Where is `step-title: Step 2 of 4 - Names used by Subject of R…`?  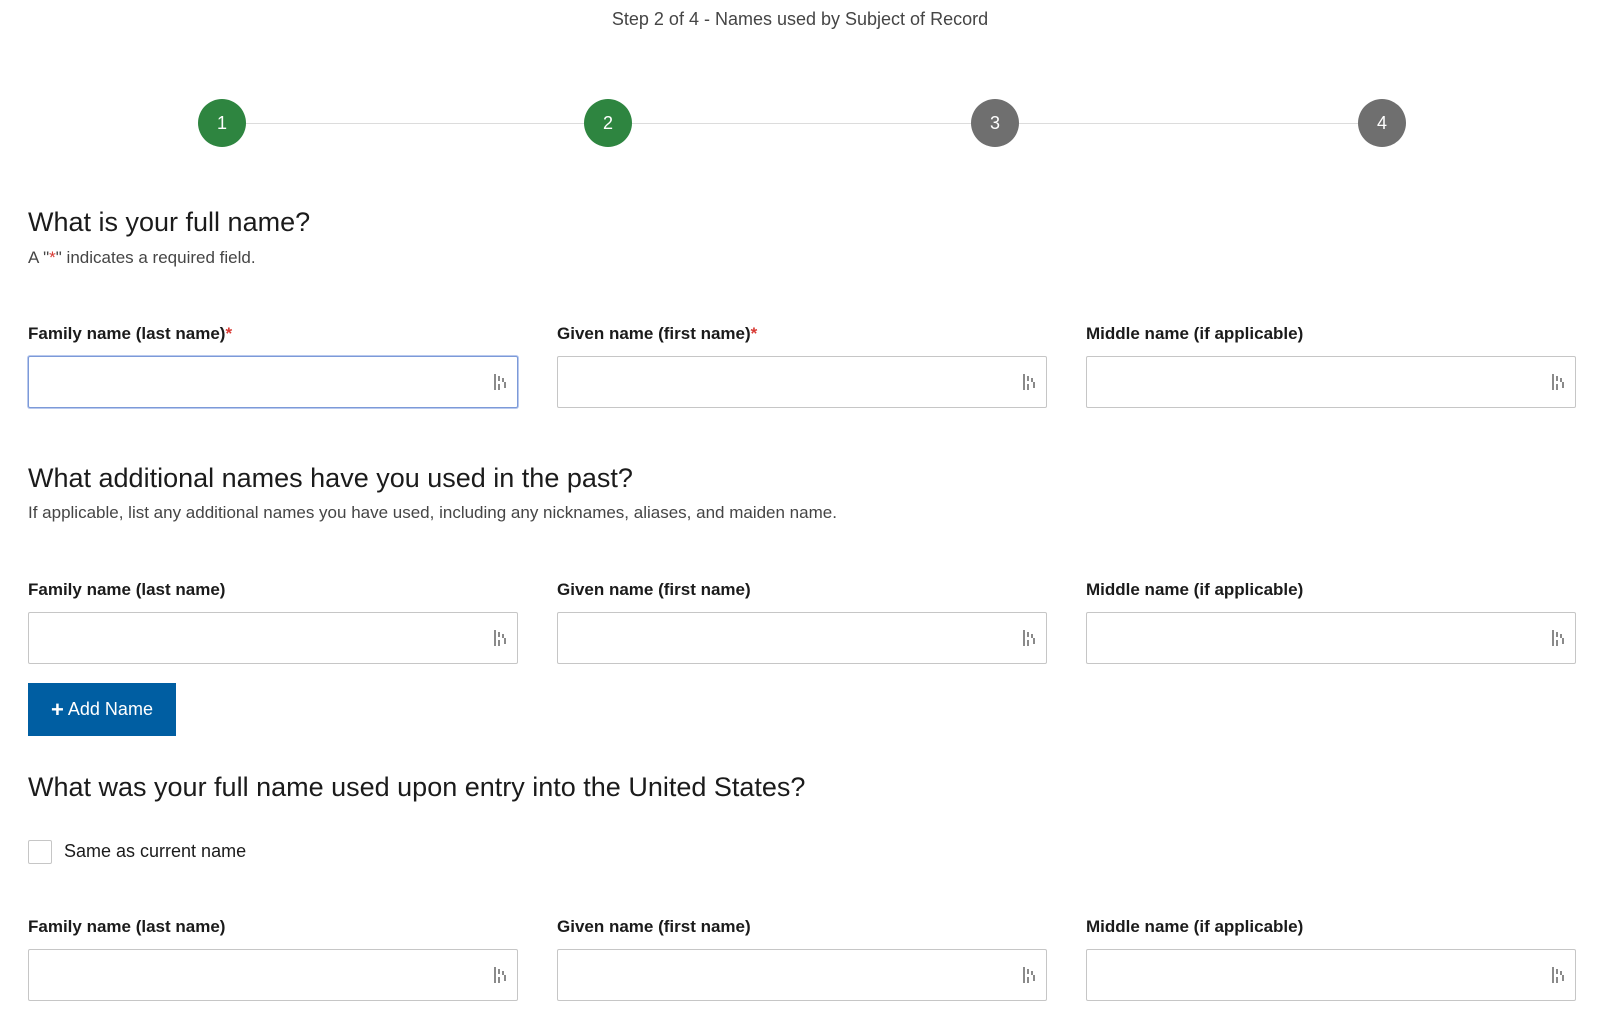 step-title: Step 2 of 4 - Names used by Subject of R… is located at coordinates (800, 19).